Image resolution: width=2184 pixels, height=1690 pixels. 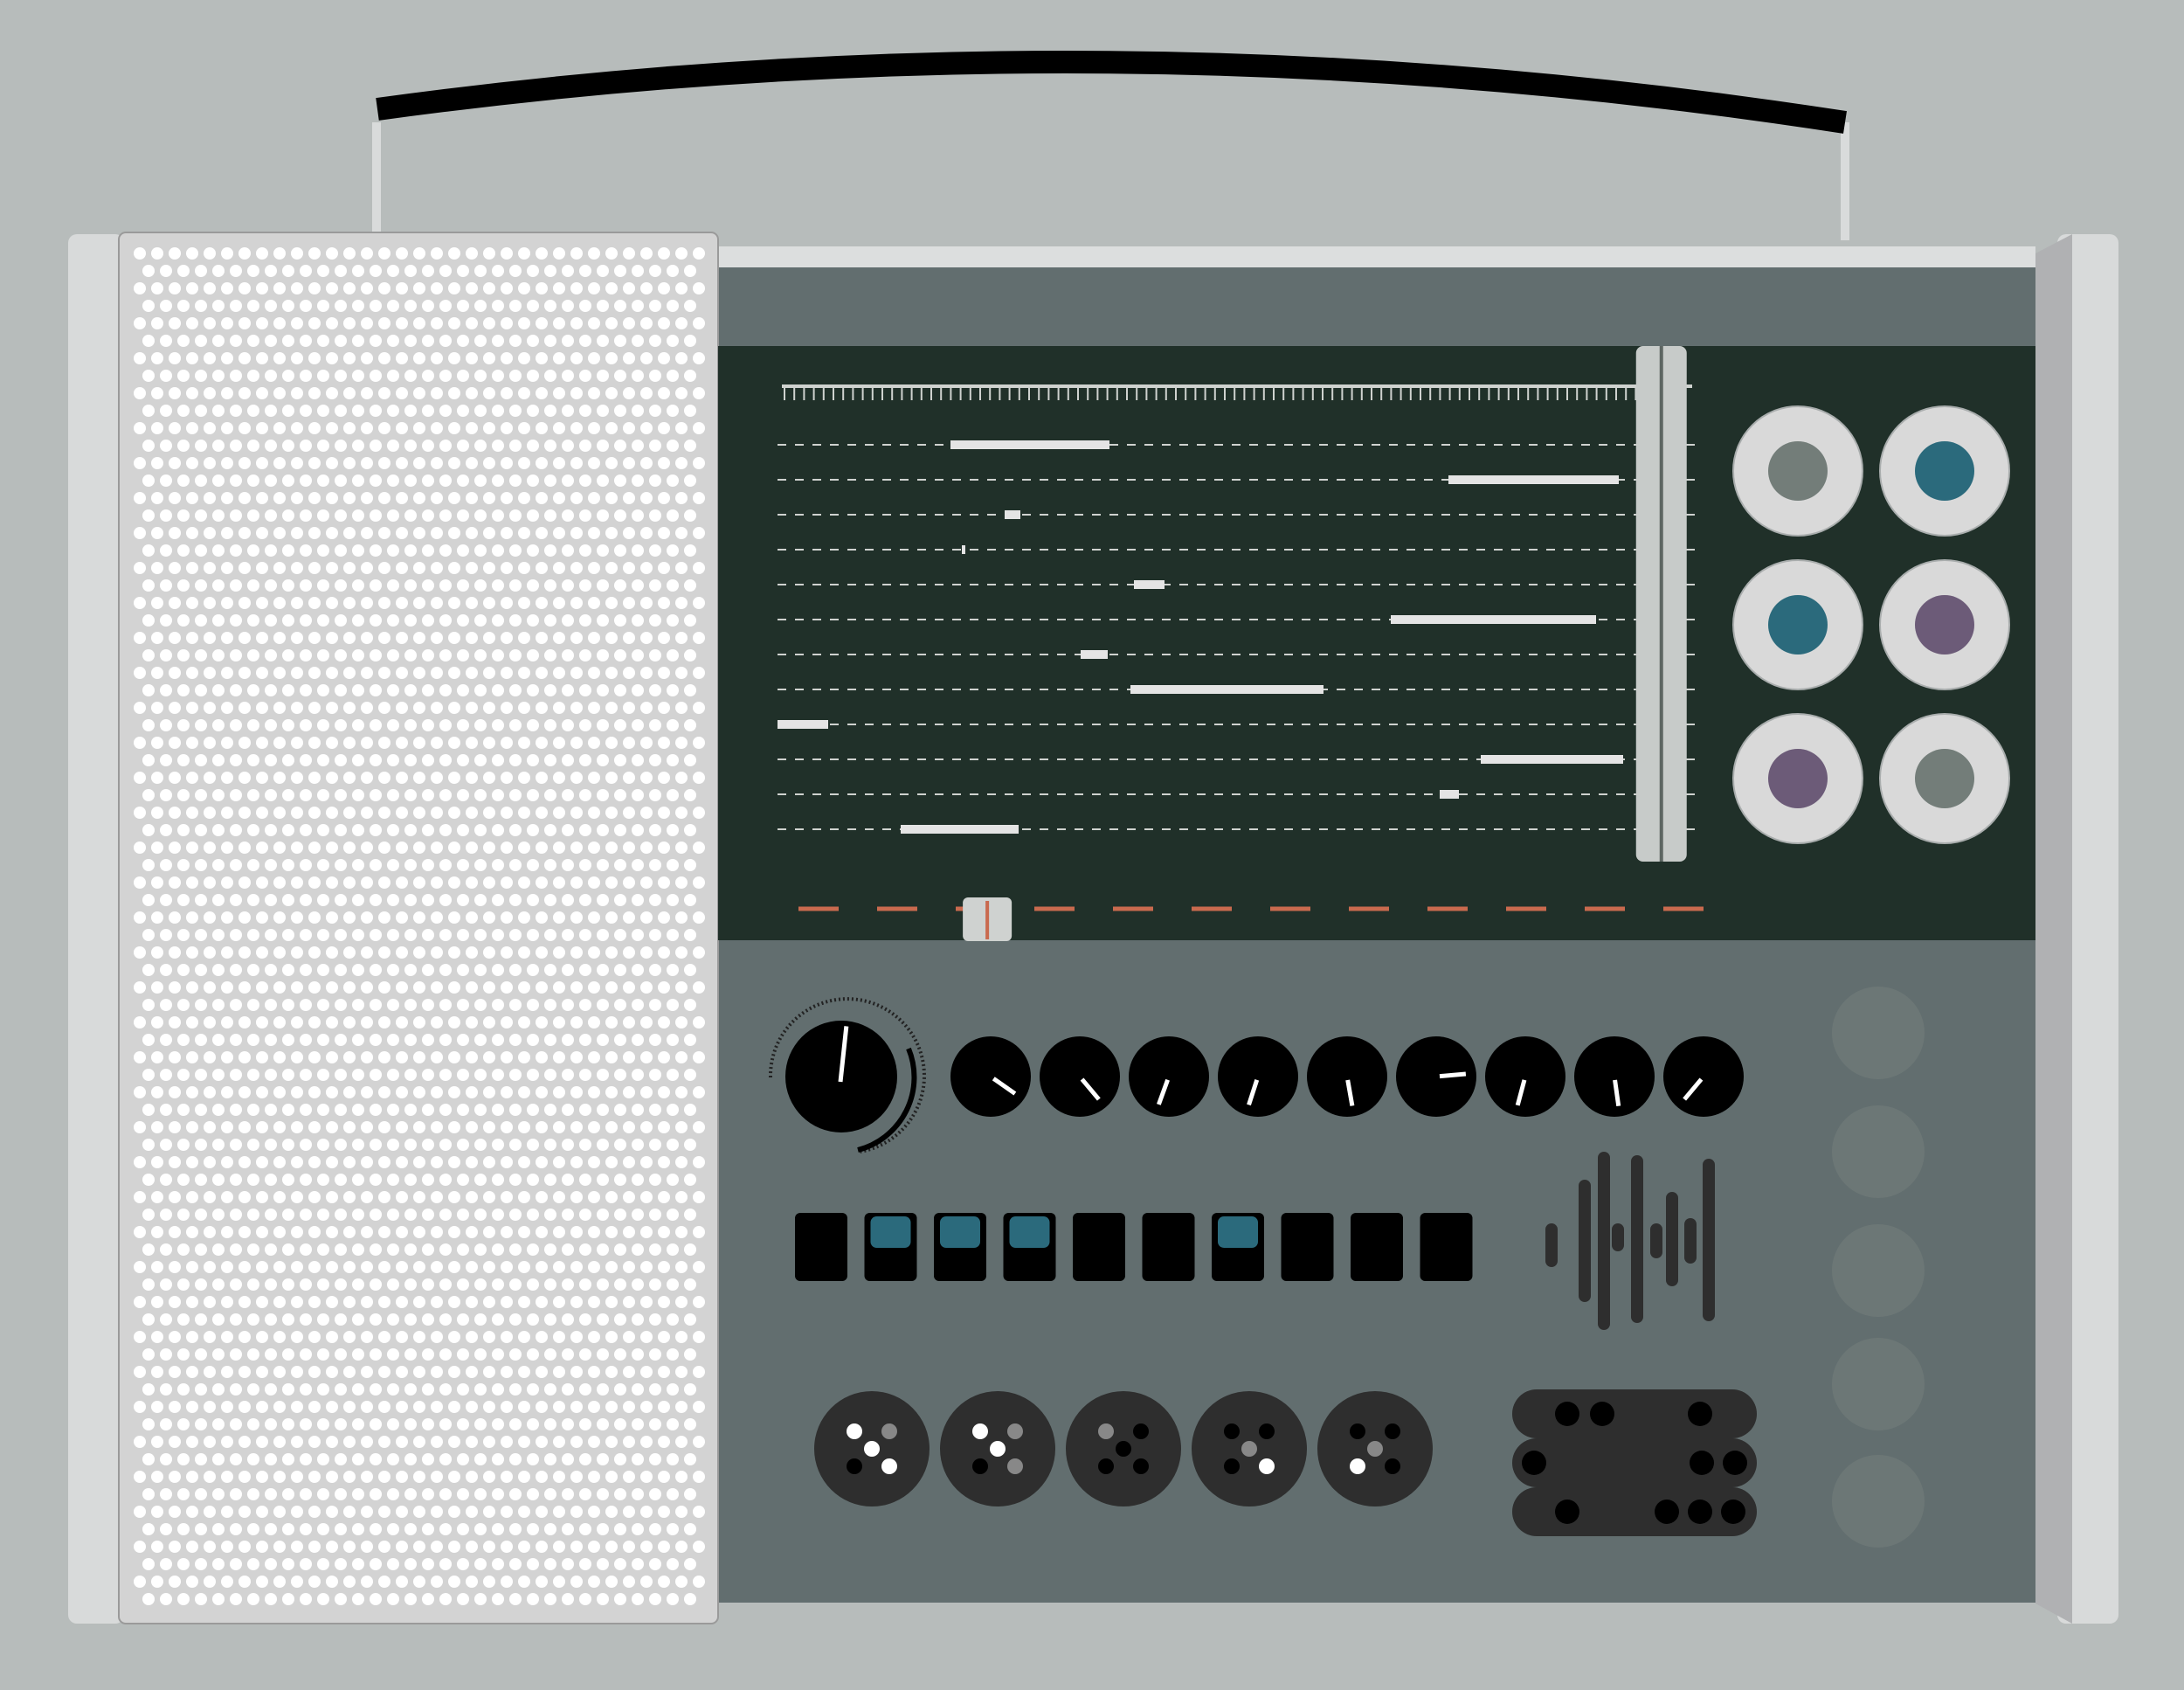 I want to click on dial-pointer-handle, so click(x=988, y=919).